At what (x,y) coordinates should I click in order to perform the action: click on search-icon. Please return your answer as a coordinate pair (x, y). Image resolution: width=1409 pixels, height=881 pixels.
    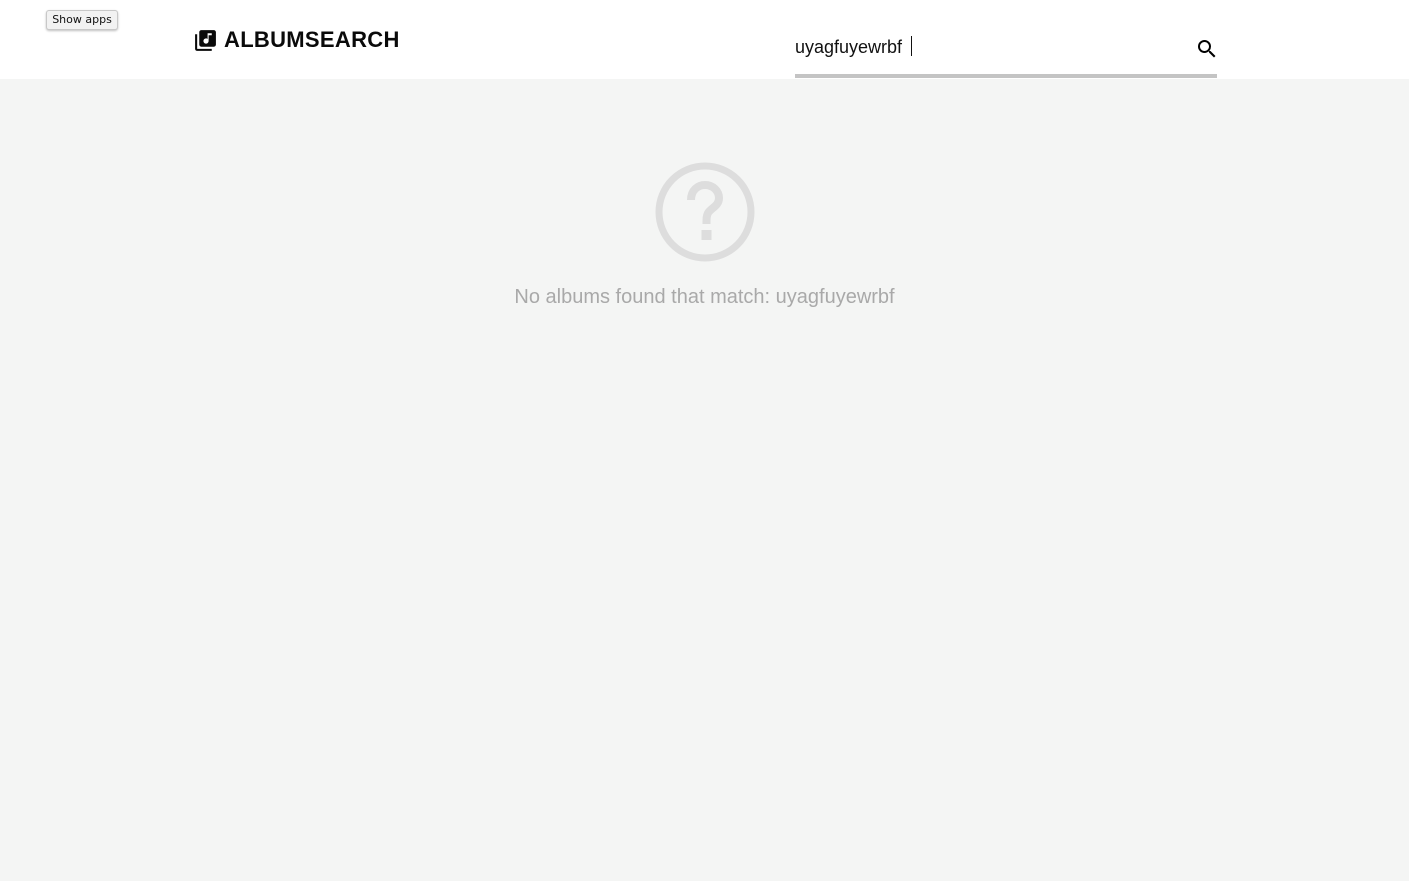
    Looking at the image, I should click on (1207, 49).